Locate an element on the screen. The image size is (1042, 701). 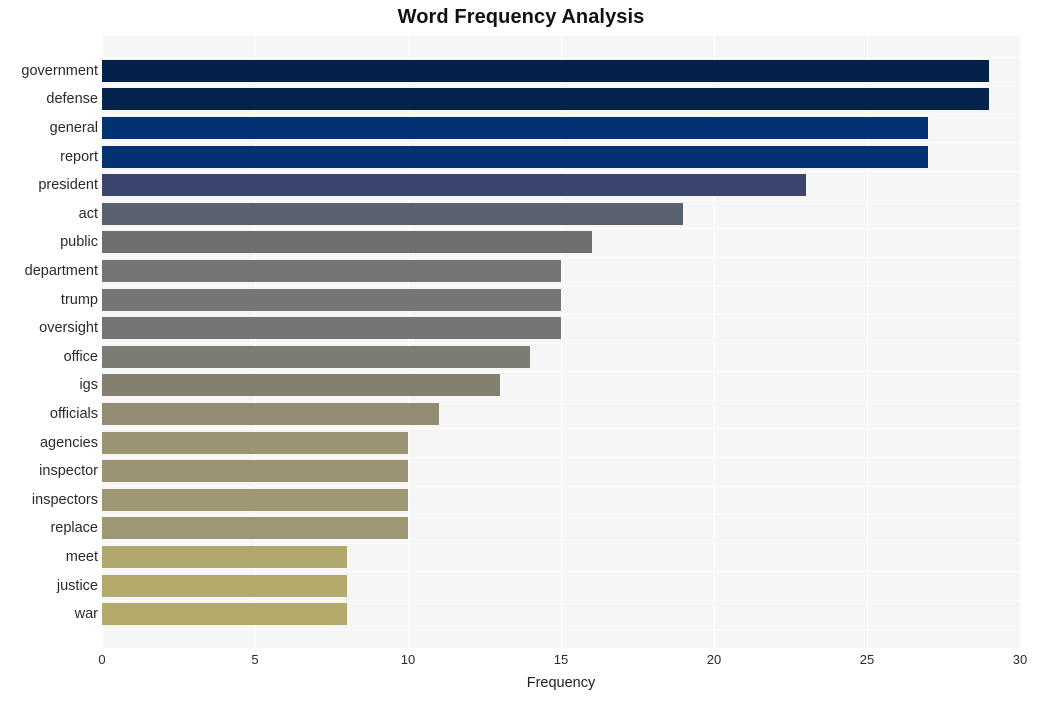
bar-report is located at coordinates (515, 156).